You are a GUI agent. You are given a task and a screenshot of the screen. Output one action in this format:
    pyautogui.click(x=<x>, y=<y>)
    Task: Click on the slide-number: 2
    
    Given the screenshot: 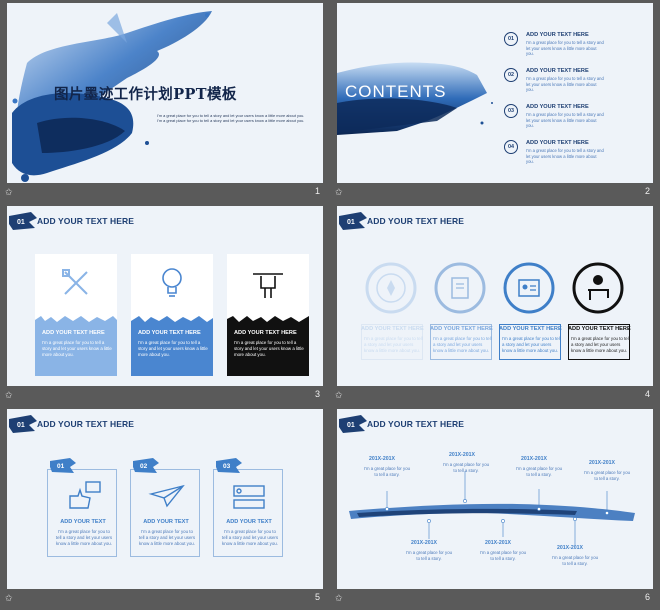 What is the action you would take?
    pyautogui.click(x=647, y=191)
    